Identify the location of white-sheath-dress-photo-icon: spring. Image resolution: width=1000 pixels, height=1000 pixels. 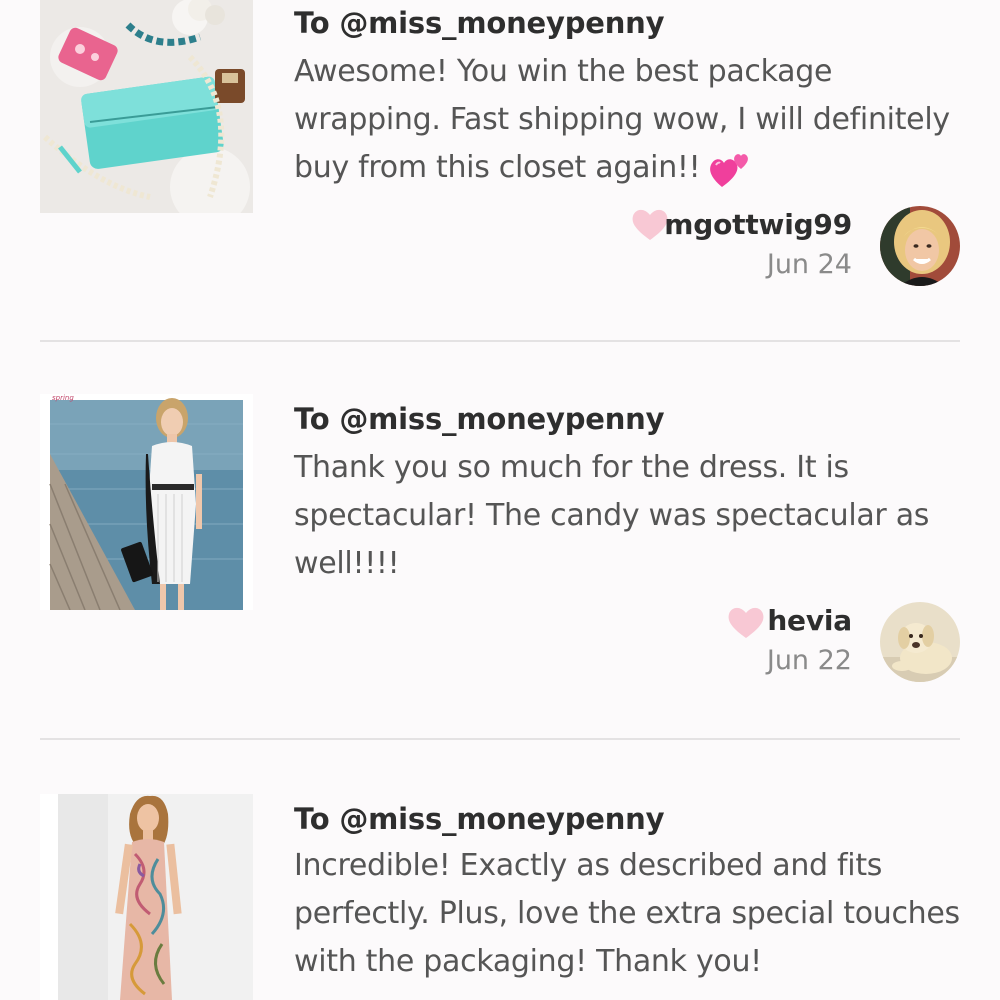
(146, 502).